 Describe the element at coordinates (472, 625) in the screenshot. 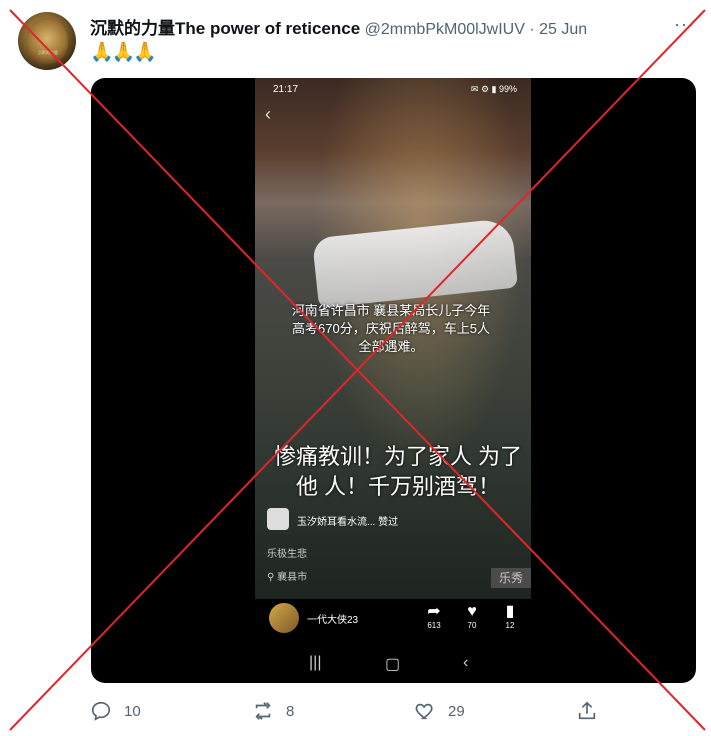

I see `like-count: 70` at that location.